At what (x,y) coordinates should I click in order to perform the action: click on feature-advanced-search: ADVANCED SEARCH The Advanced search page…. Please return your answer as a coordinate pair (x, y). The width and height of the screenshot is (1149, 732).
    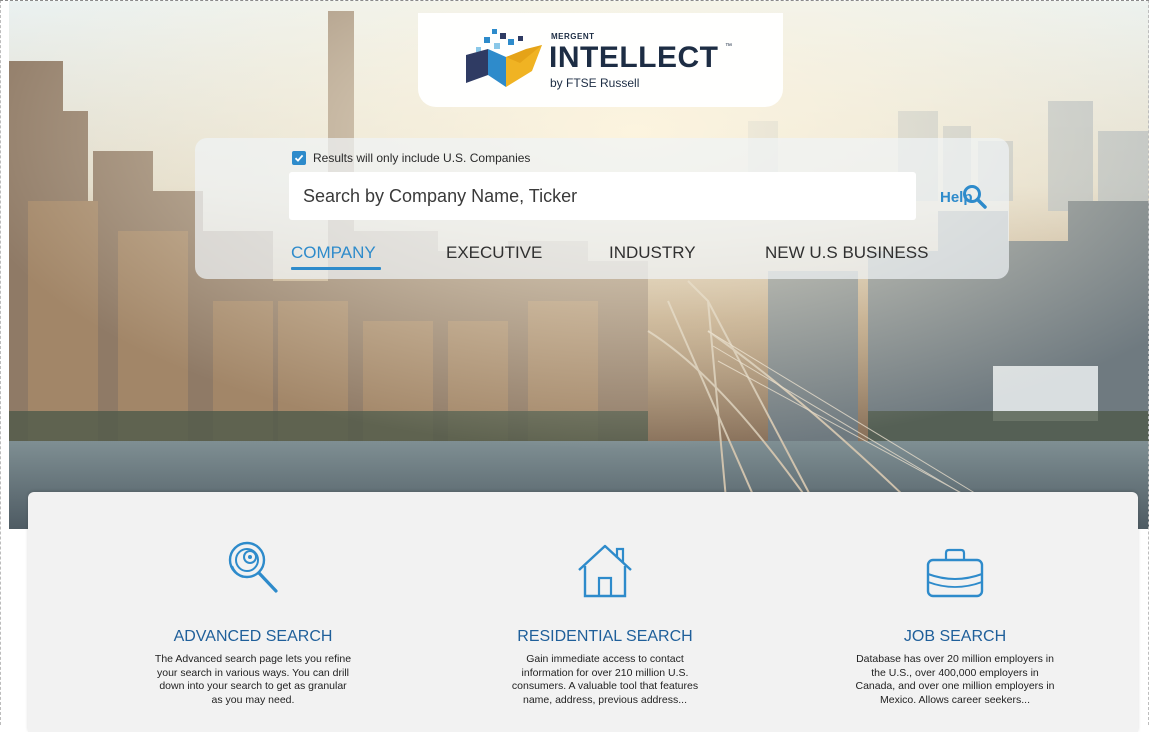
    Looking at the image, I should click on (253, 612).